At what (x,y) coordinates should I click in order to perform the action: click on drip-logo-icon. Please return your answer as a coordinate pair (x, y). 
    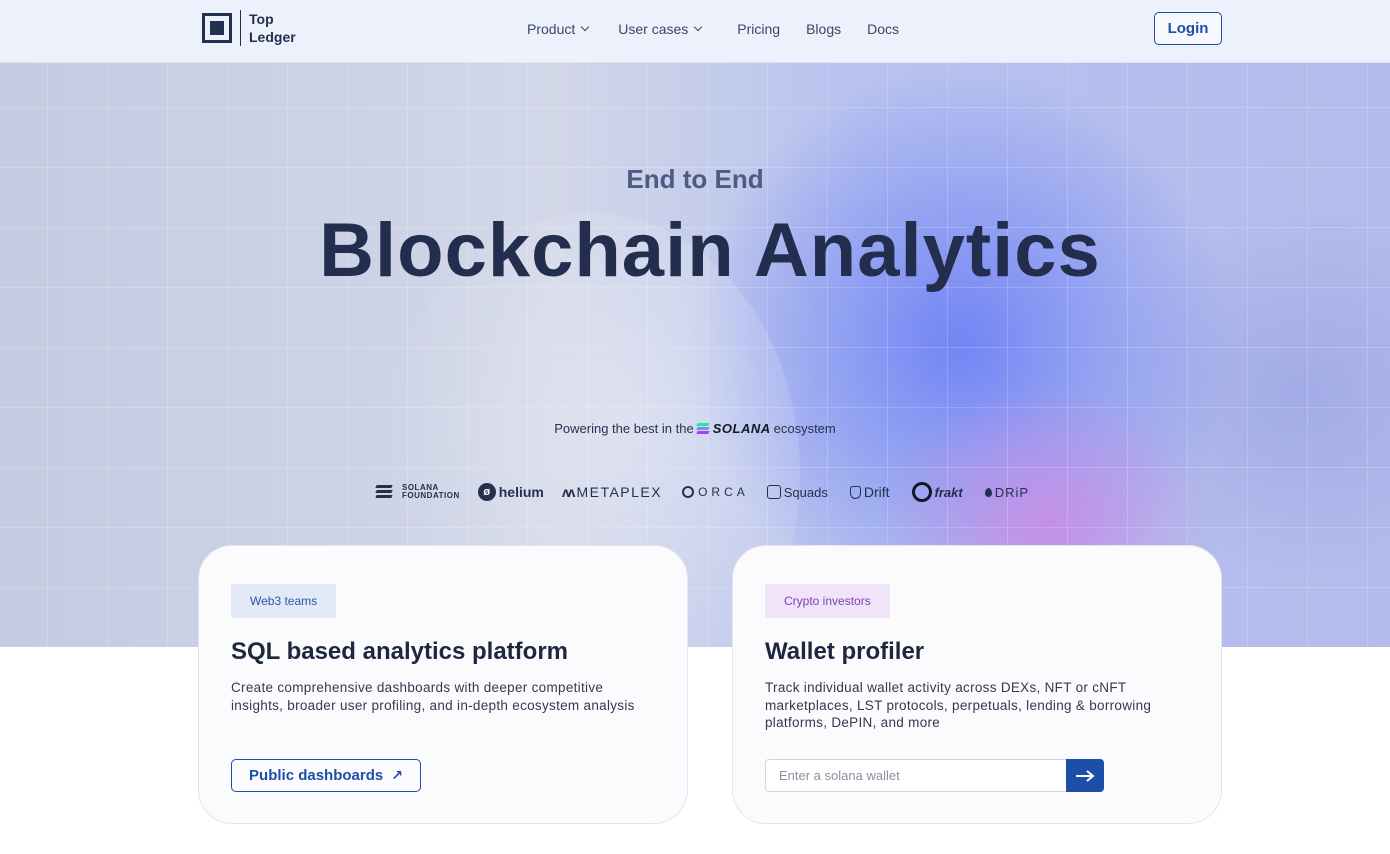
    Looking at the image, I should click on (988, 492).